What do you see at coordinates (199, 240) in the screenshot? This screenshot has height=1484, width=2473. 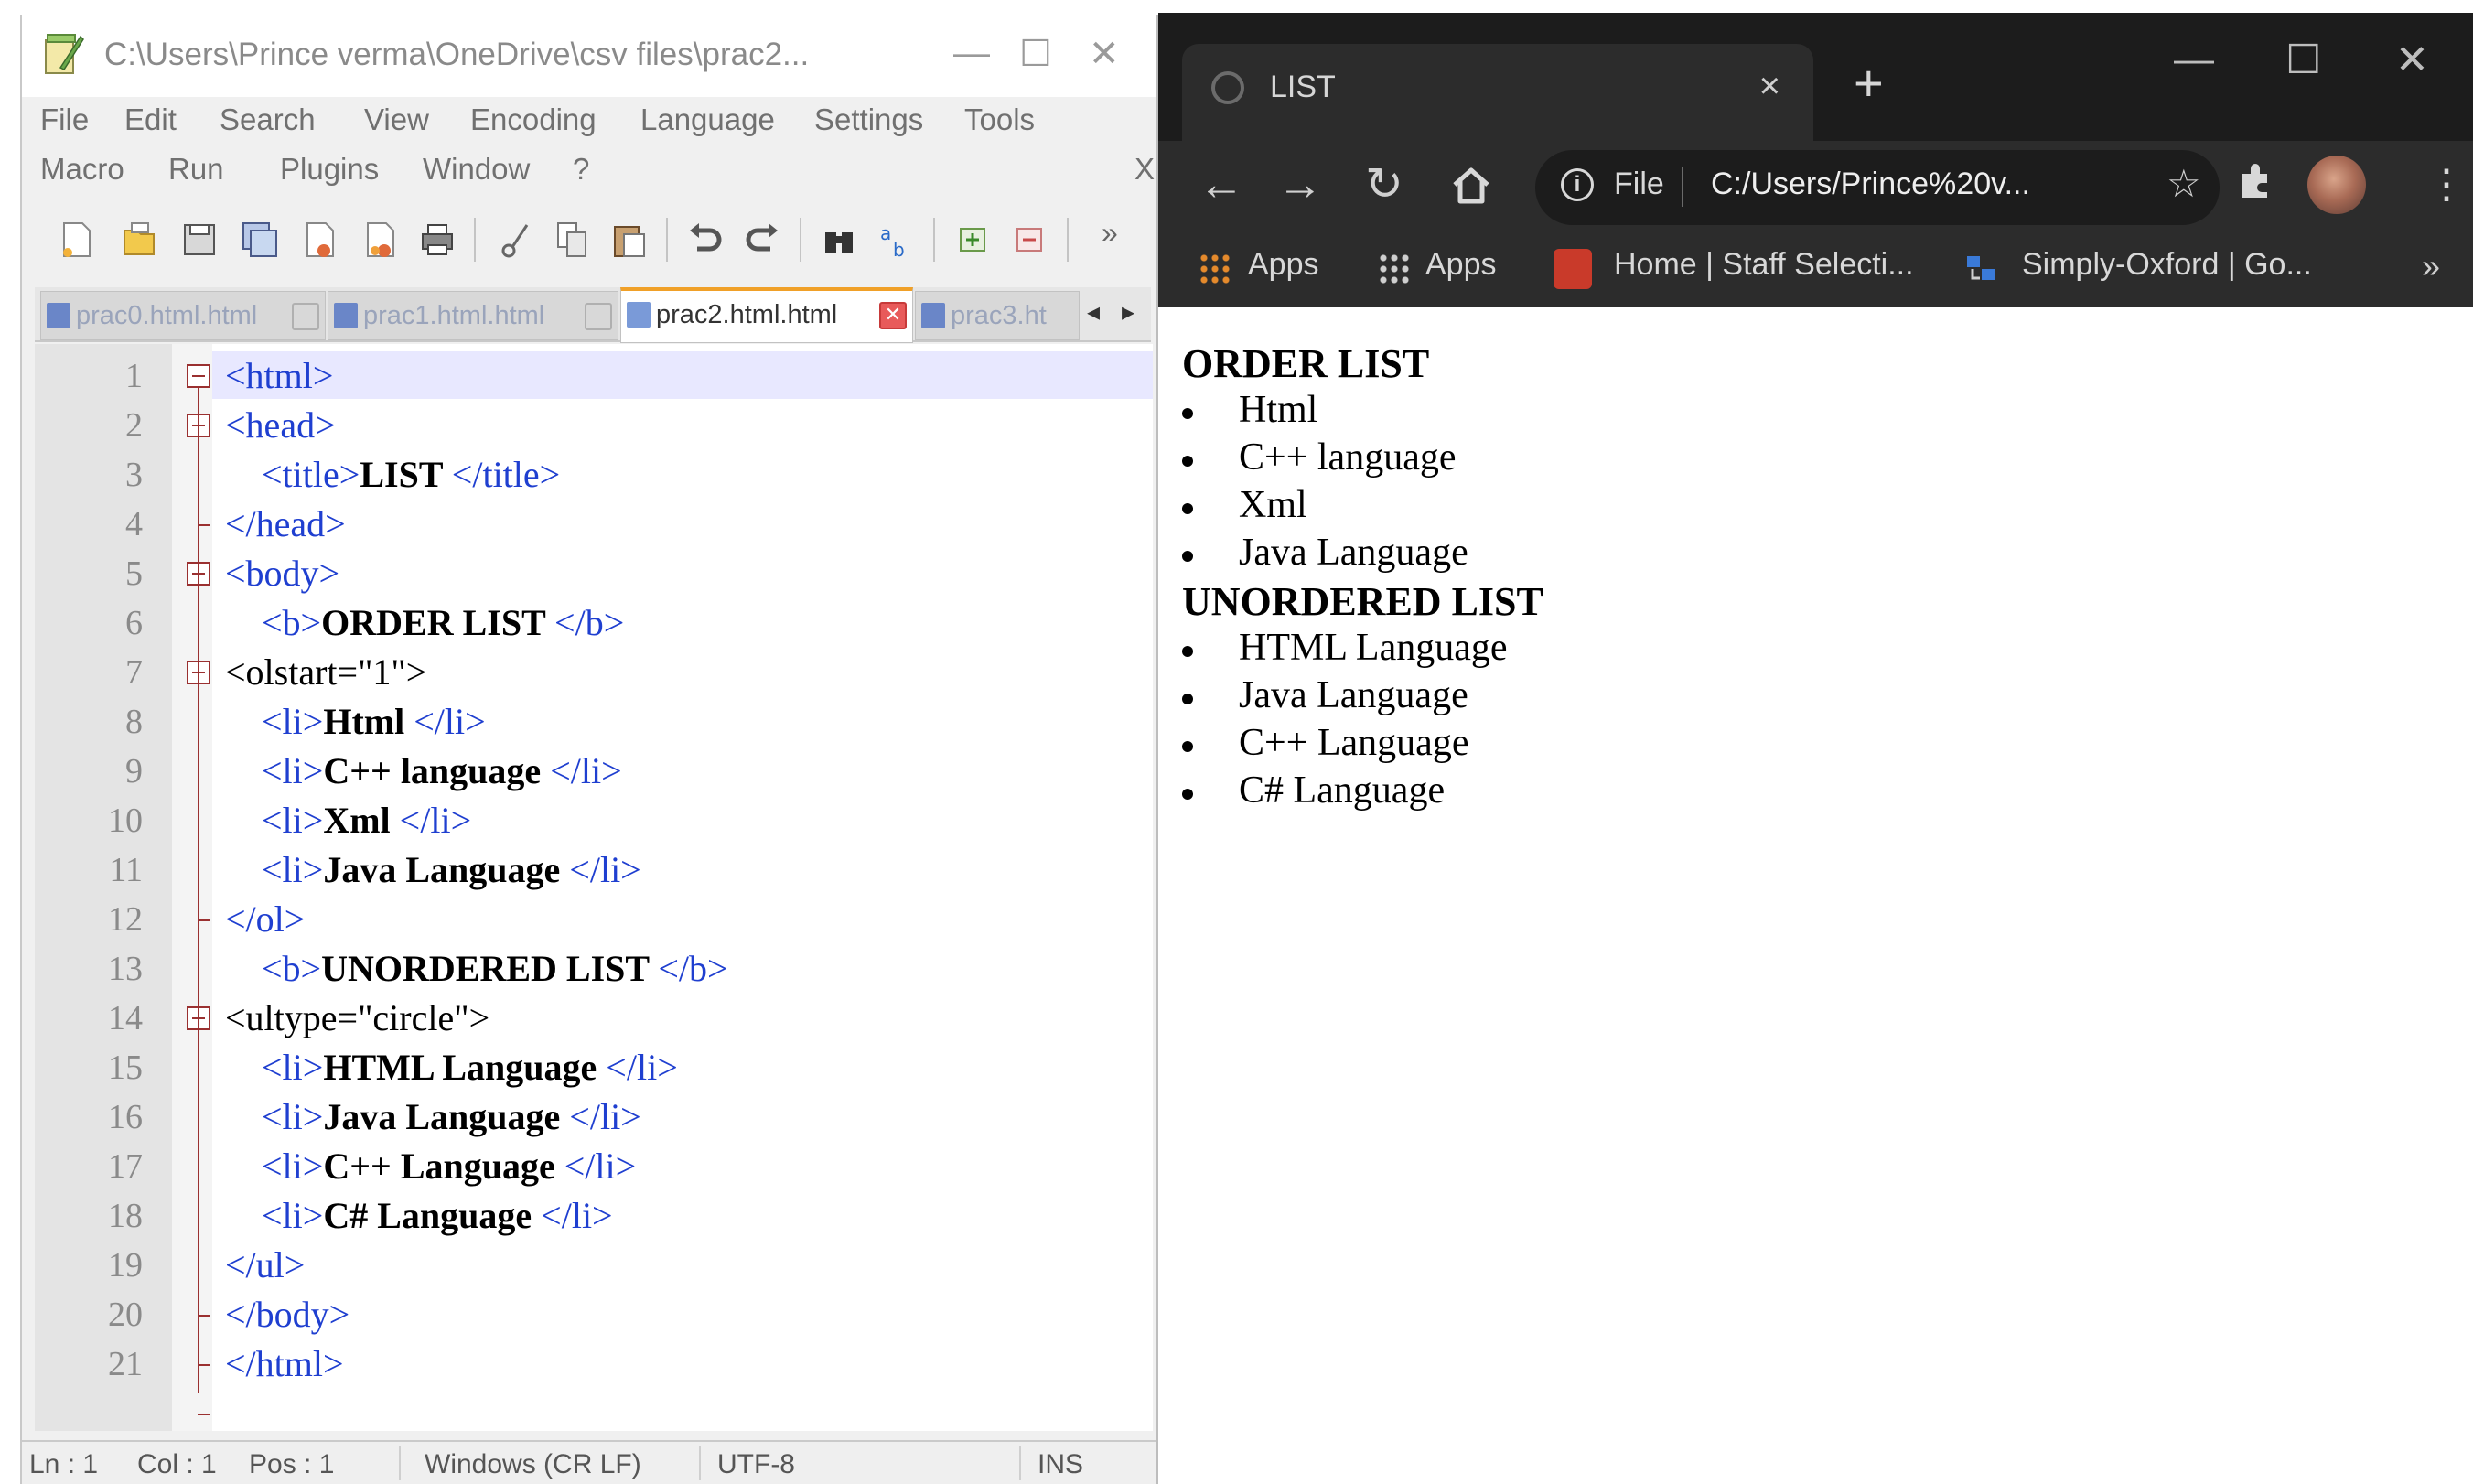 I see `save-icon` at bounding box center [199, 240].